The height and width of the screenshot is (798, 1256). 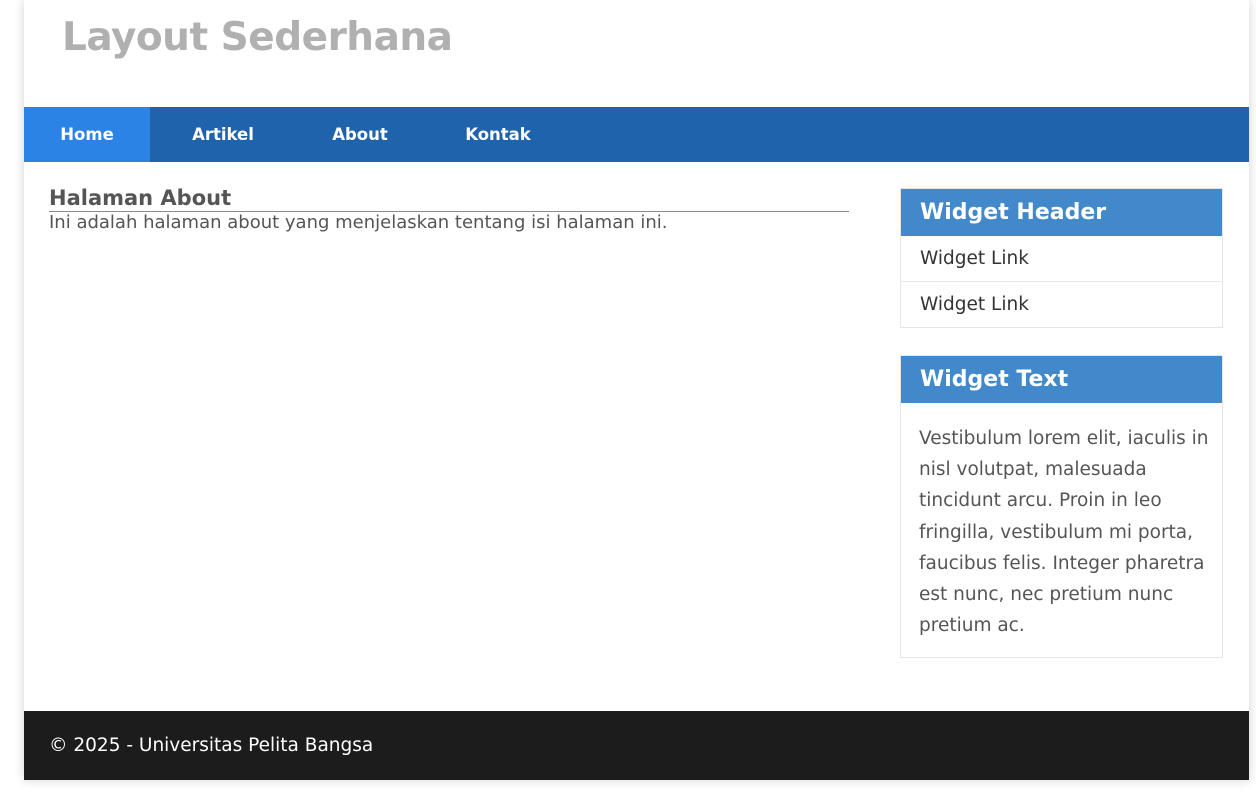 I want to click on widget-links: Widget Header Widget Link Widget Link, so click(x=1061, y=258).